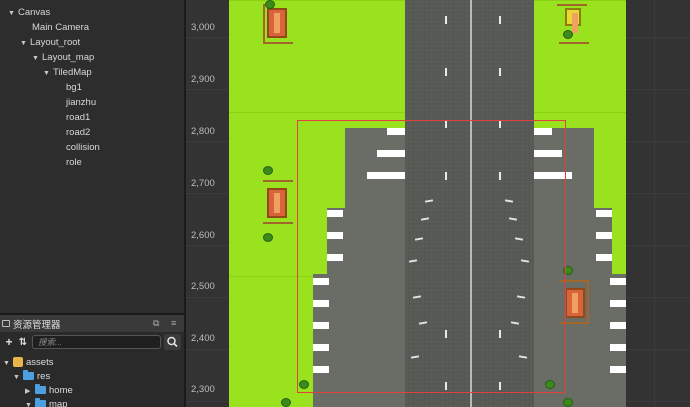 This screenshot has height=407, width=690. What do you see at coordinates (173, 323) in the screenshot?
I see `menu-icon: ≡` at bounding box center [173, 323].